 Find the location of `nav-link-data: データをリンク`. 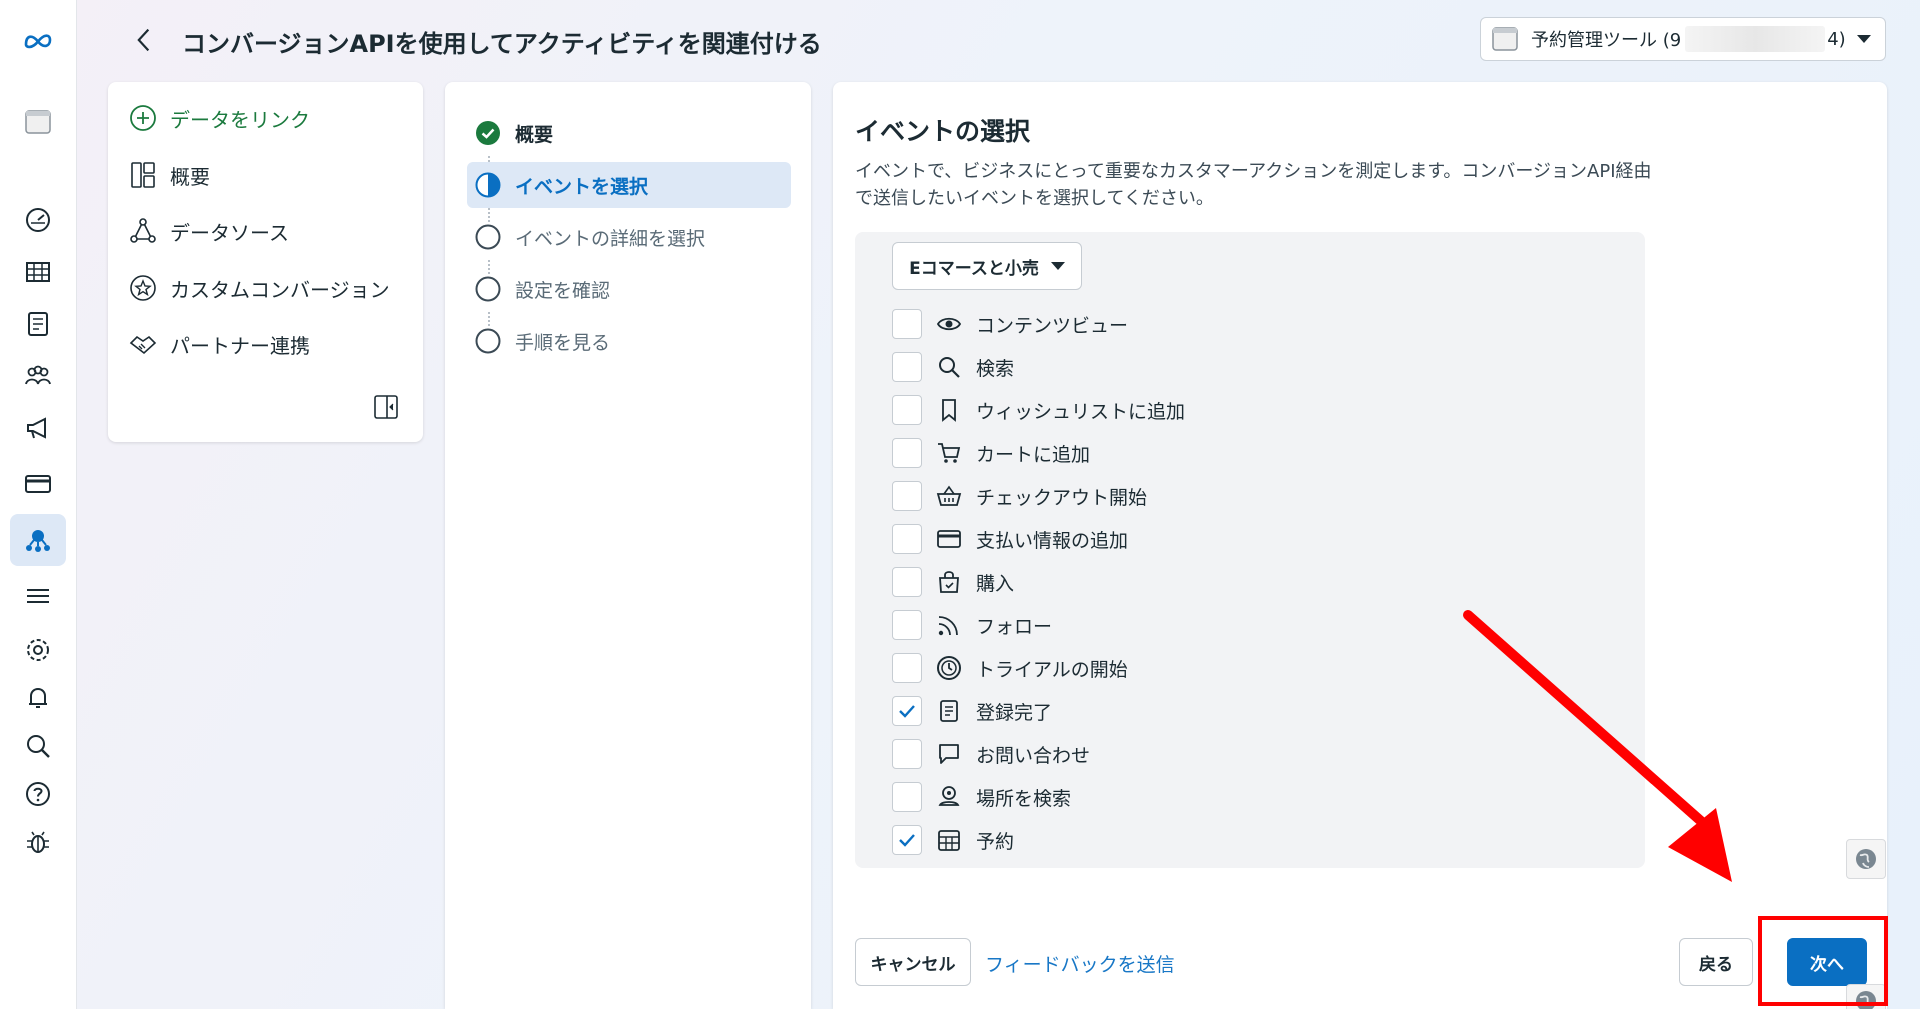

nav-link-data: データをリンク is located at coordinates (219, 118).